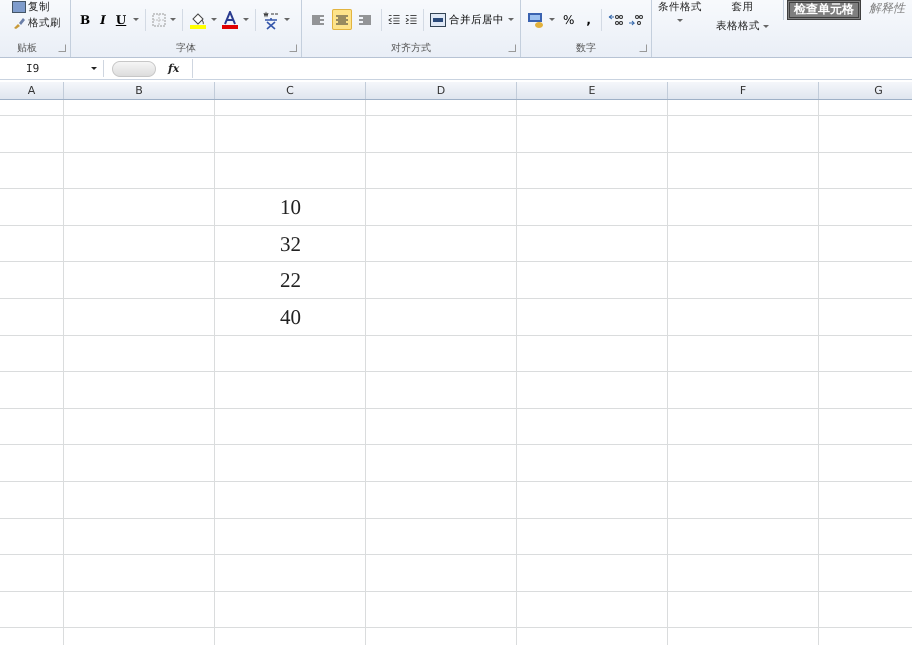 Image resolution: width=912 pixels, height=645 pixels. What do you see at coordinates (290, 244) in the screenshot?
I see `cell-value: 32` at bounding box center [290, 244].